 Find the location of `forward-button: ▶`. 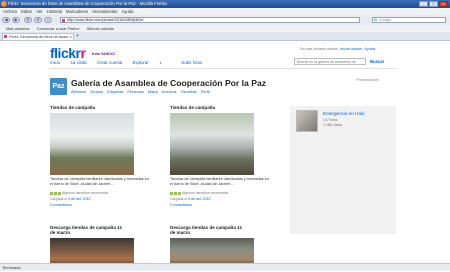

forward-button: ▶ is located at coordinates (16, 20).